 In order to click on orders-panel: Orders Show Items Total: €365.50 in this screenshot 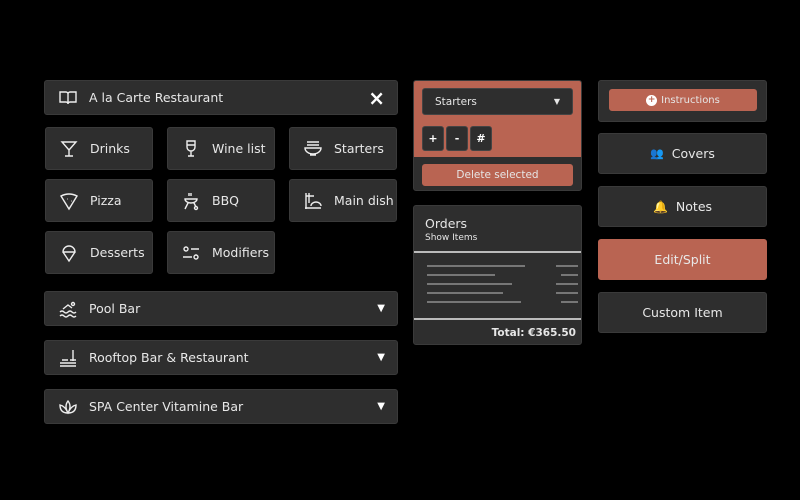, I will do `click(497, 275)`.